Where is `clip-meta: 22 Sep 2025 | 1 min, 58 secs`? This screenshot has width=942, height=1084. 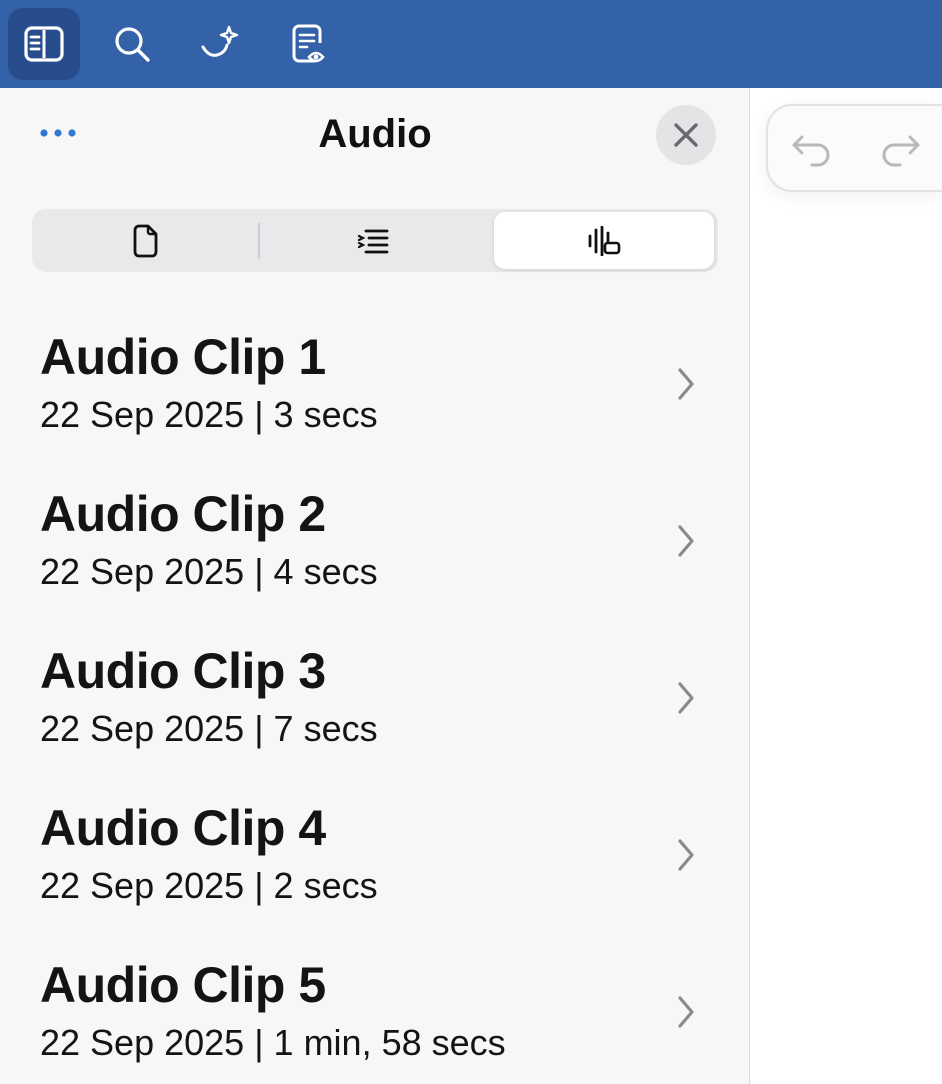 clip-meta: 22 Sep 2025 | 1 min, 58 secs is located at coordinates (273, 1042).